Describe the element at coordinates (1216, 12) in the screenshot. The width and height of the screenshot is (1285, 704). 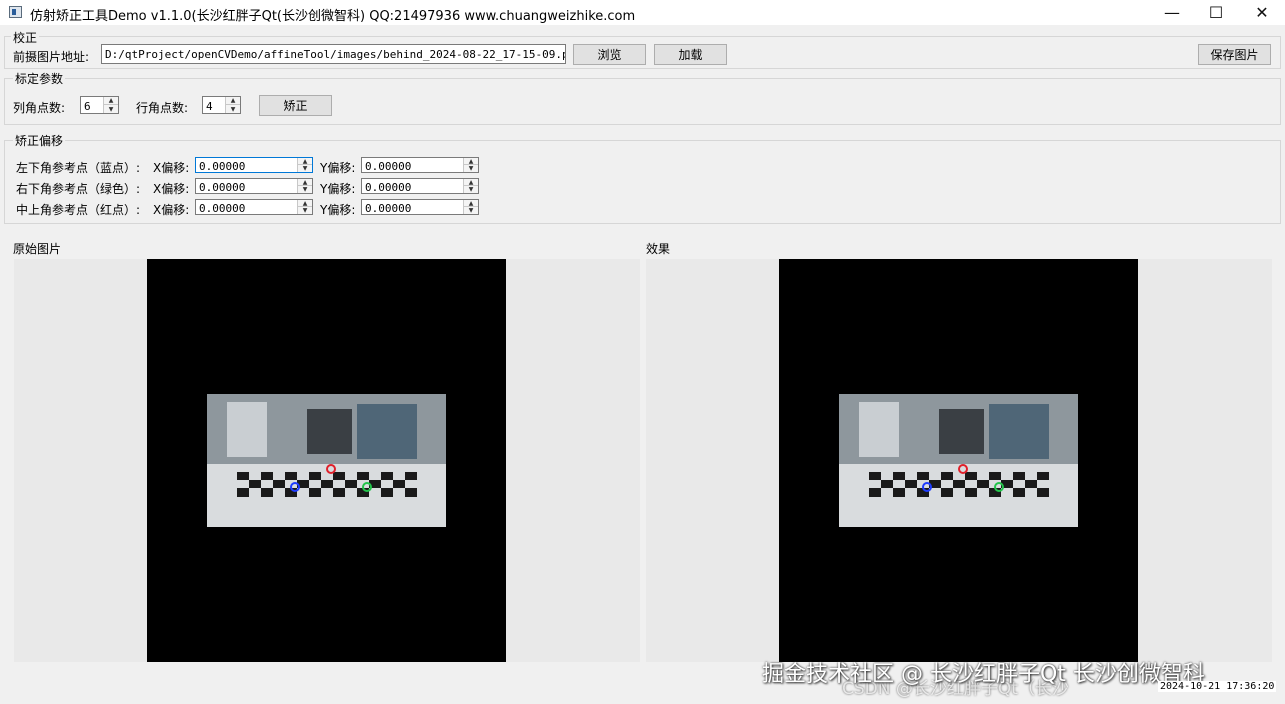
I see `maximize-button: ☐` at that location.